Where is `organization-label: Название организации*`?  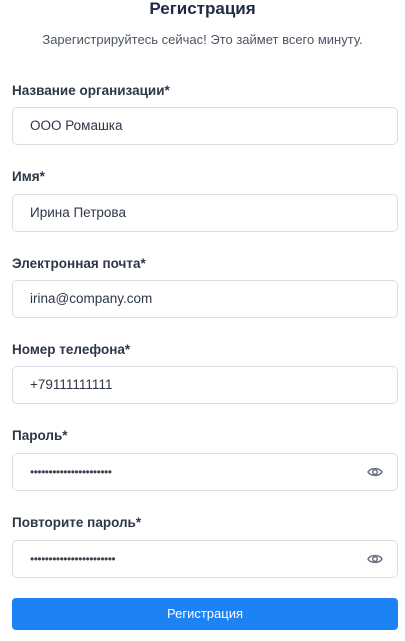
organization-label: Название организации* is located at coordinates (91, 90).